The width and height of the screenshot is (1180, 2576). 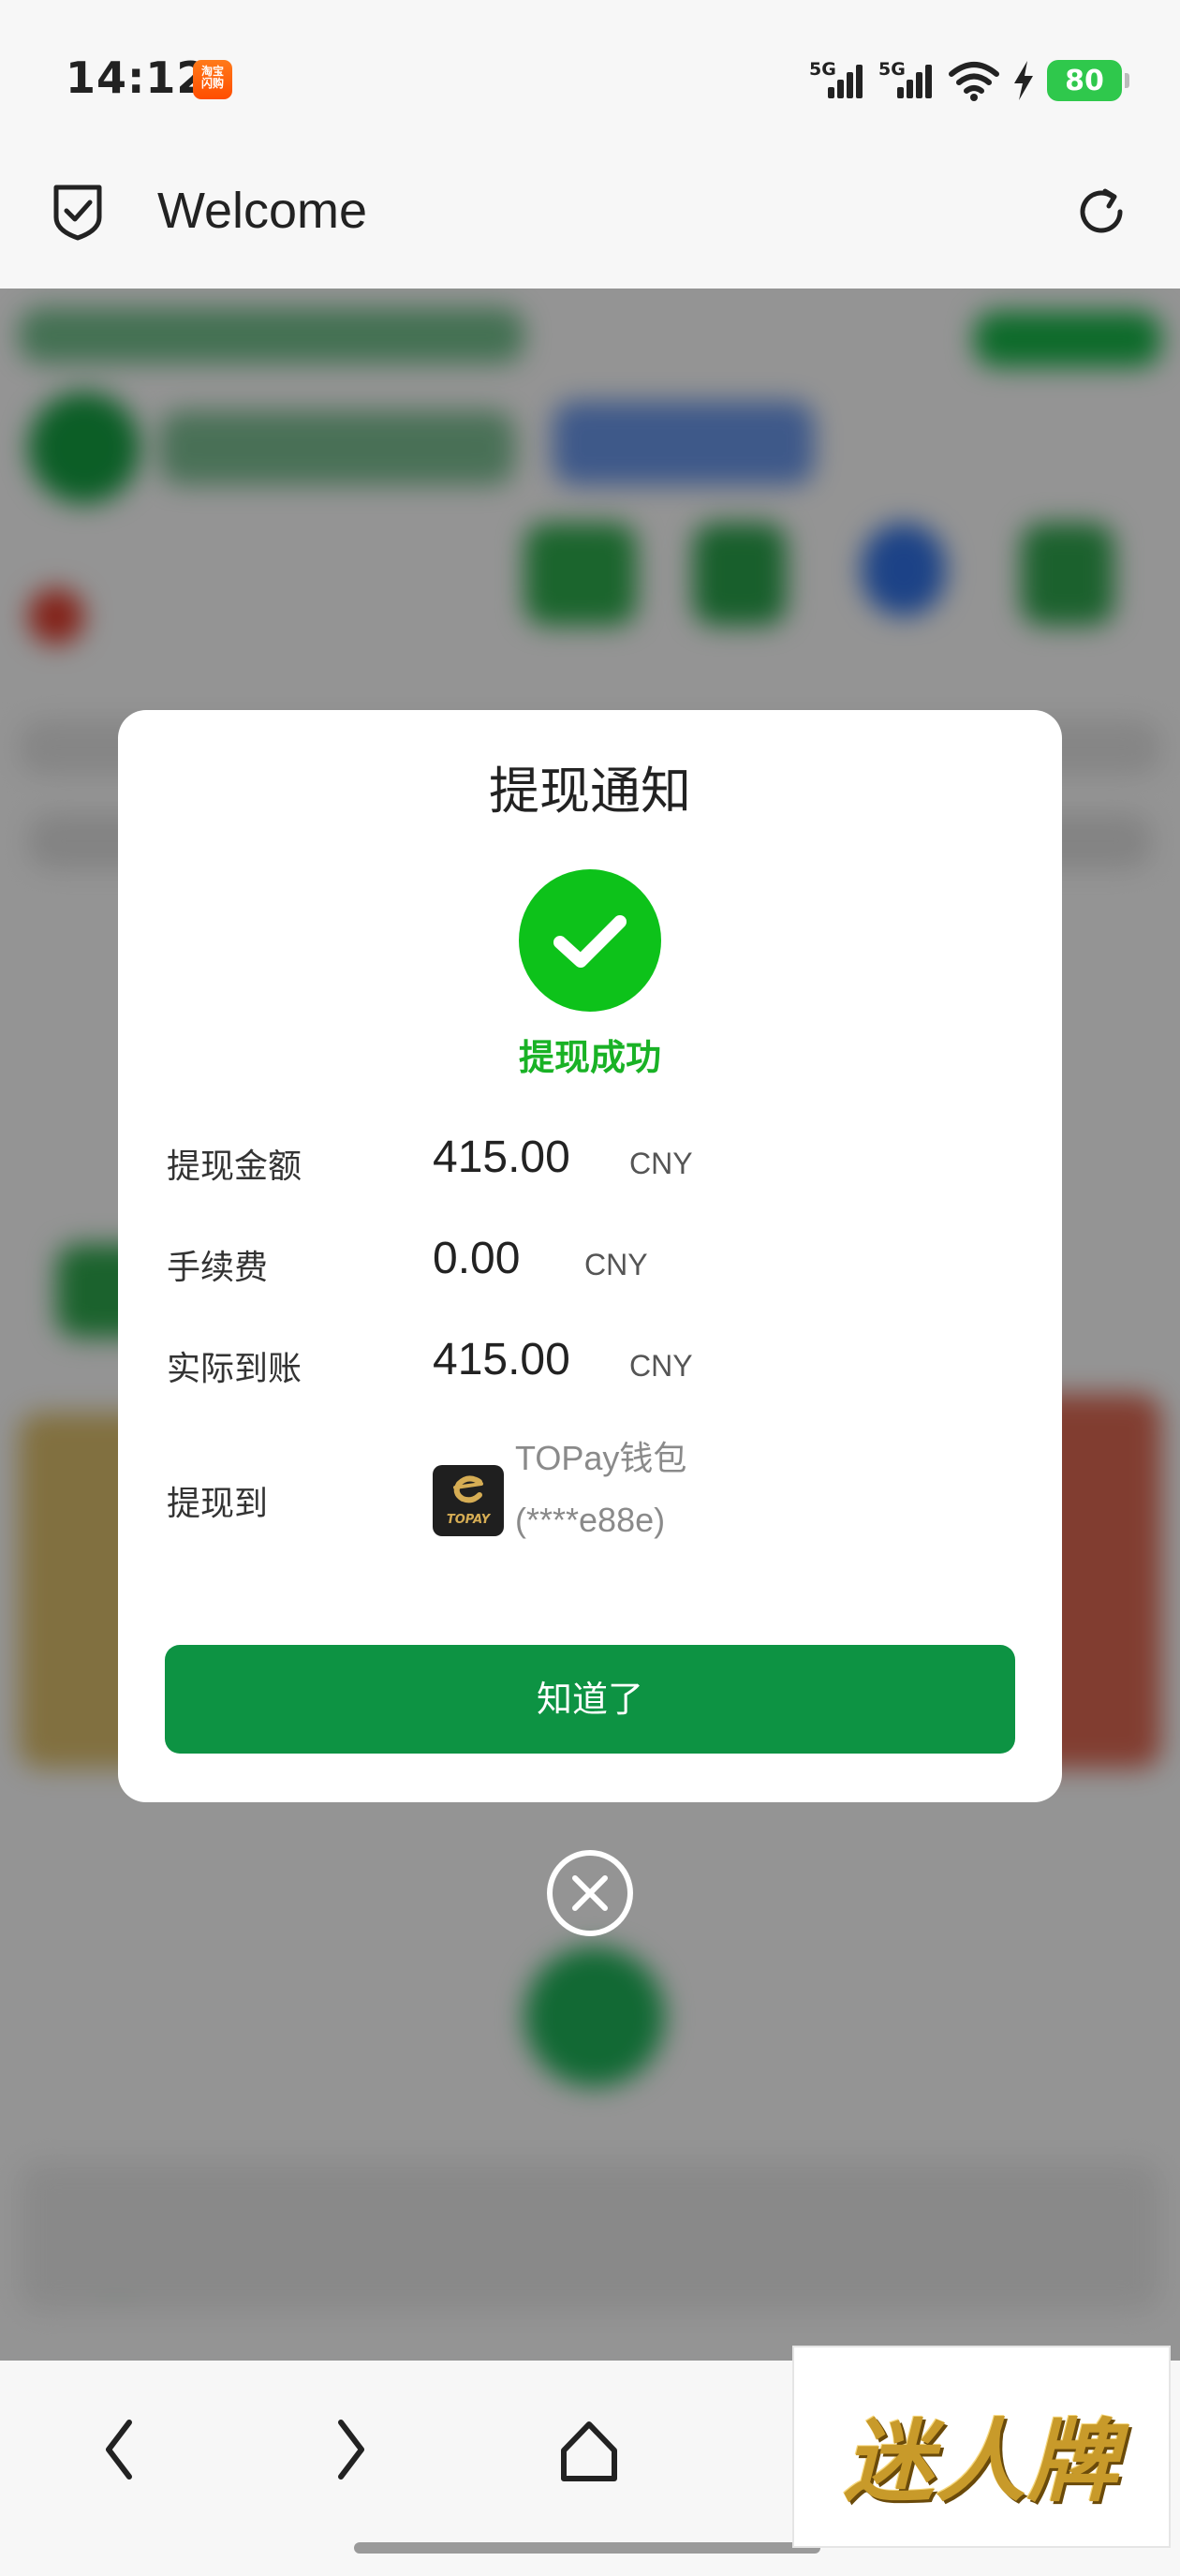 I want to click on row-label: 提现金额, so click(x=234, y=1166).